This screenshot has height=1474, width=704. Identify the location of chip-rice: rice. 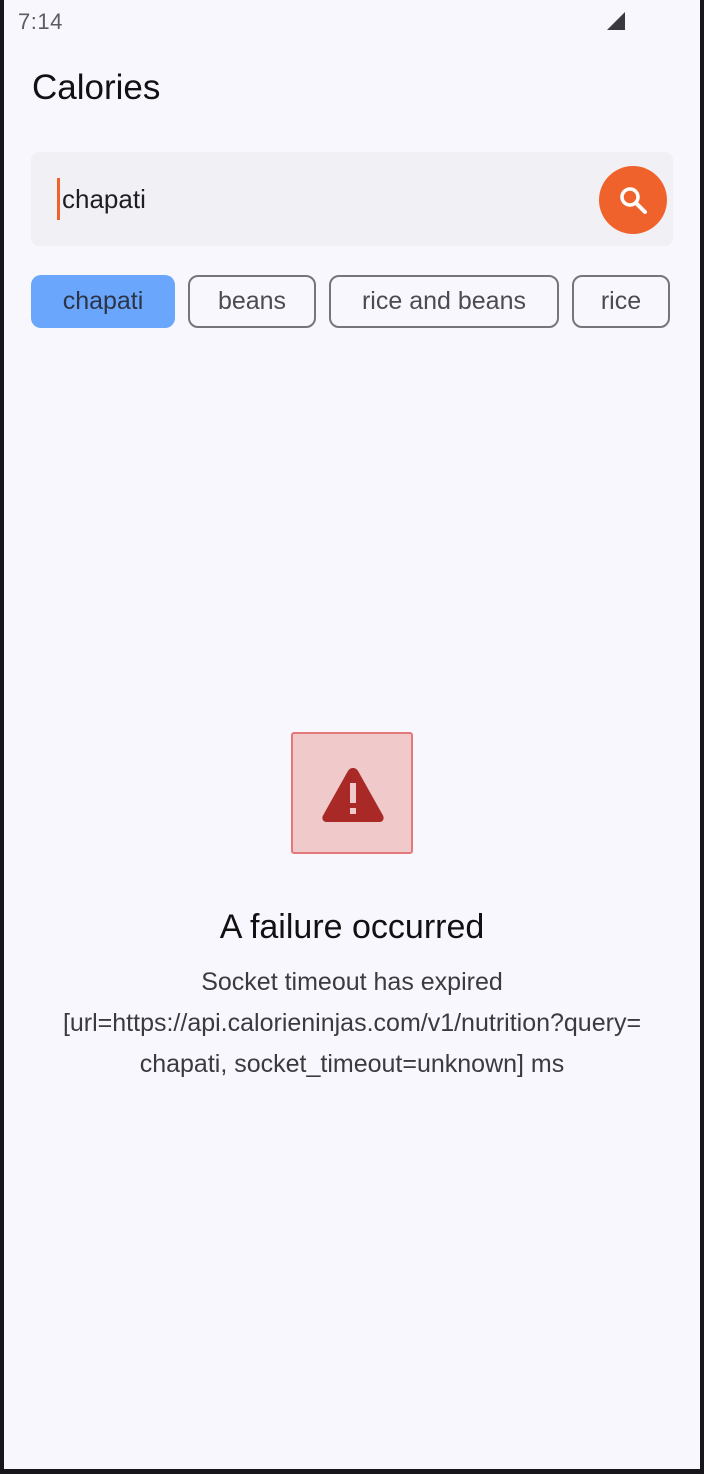
(621, 301).